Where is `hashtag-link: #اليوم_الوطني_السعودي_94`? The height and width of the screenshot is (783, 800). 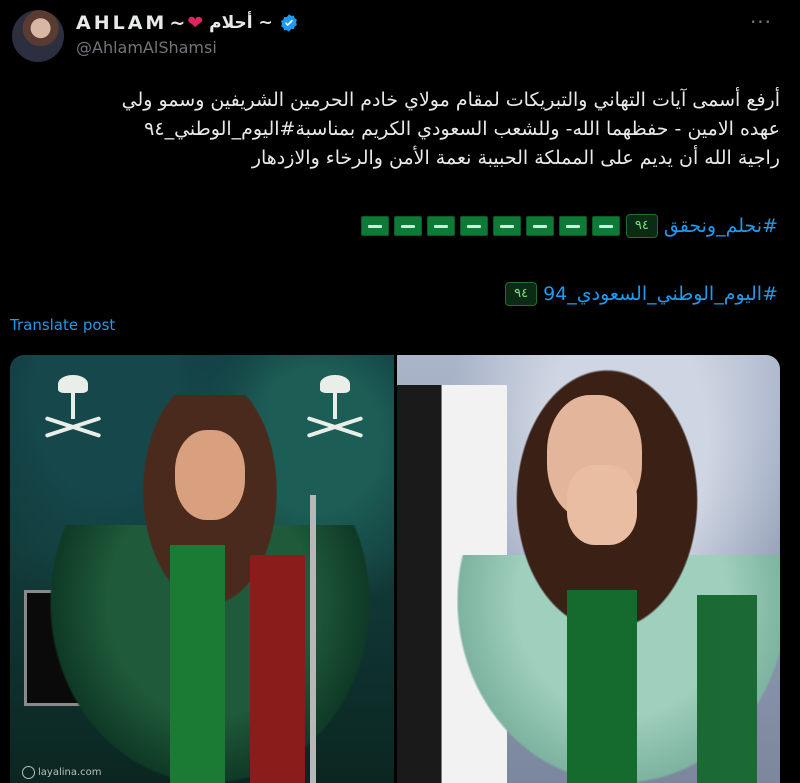
hashtag-link: #اليوم_الوطني_السعودي_94 is located at coordinates (660, 294).